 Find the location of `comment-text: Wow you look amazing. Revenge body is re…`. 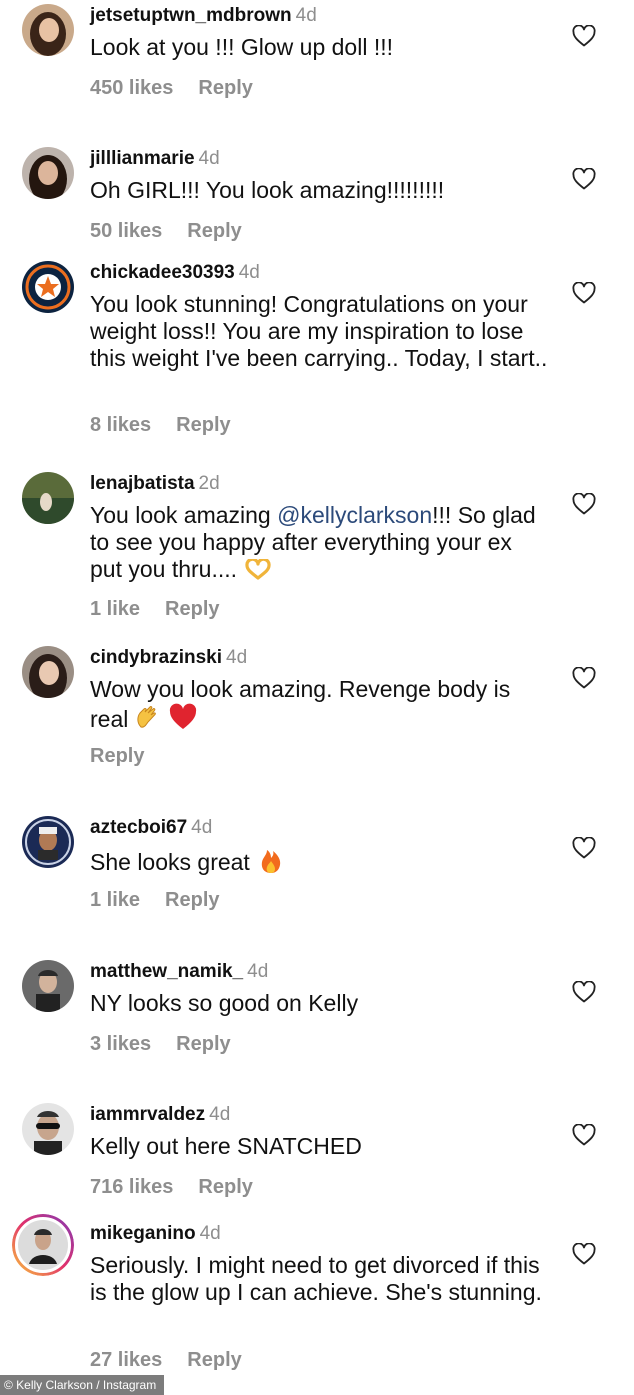

comment-text: Wow you look amazing. Revenge body is re… is located at coordinates (320, 704).